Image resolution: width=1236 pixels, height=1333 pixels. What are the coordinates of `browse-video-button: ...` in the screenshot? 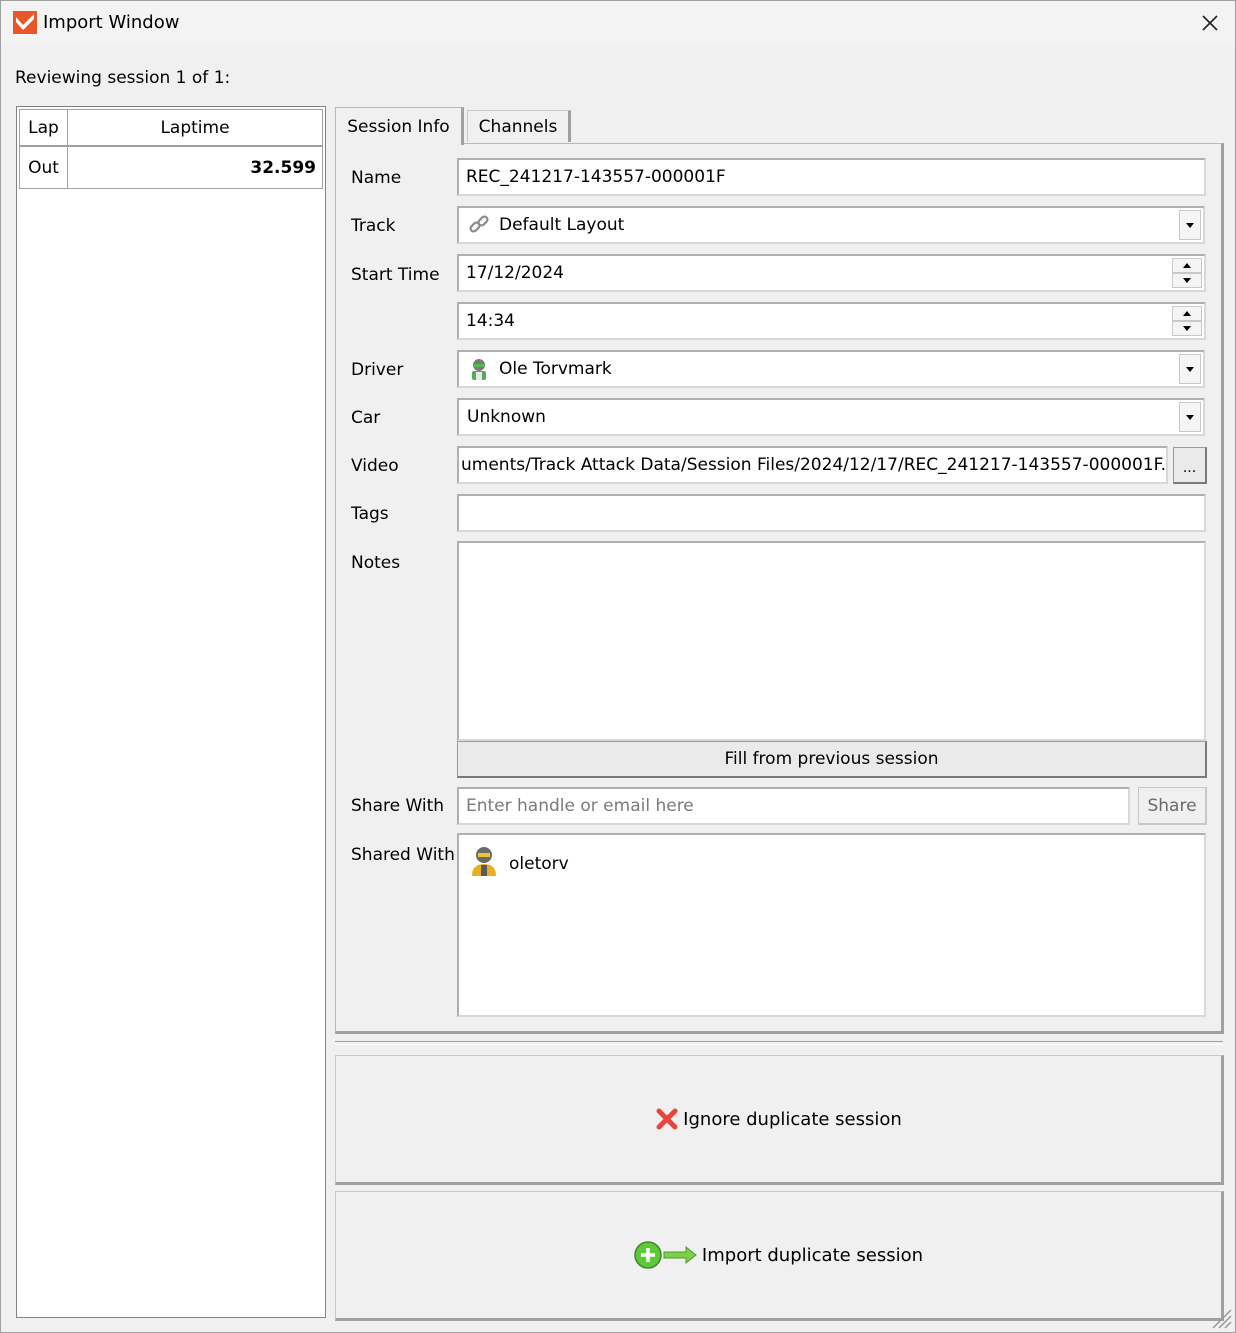 It's located at (1190, 465).